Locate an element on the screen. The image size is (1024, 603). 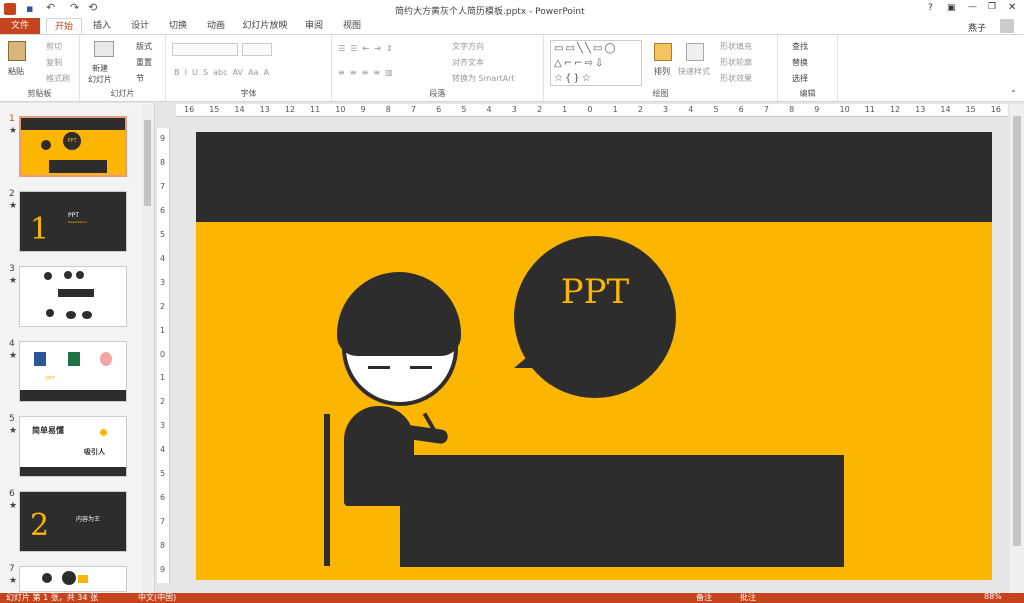
tab-home: 开始 is located at coordinates (64, 26).